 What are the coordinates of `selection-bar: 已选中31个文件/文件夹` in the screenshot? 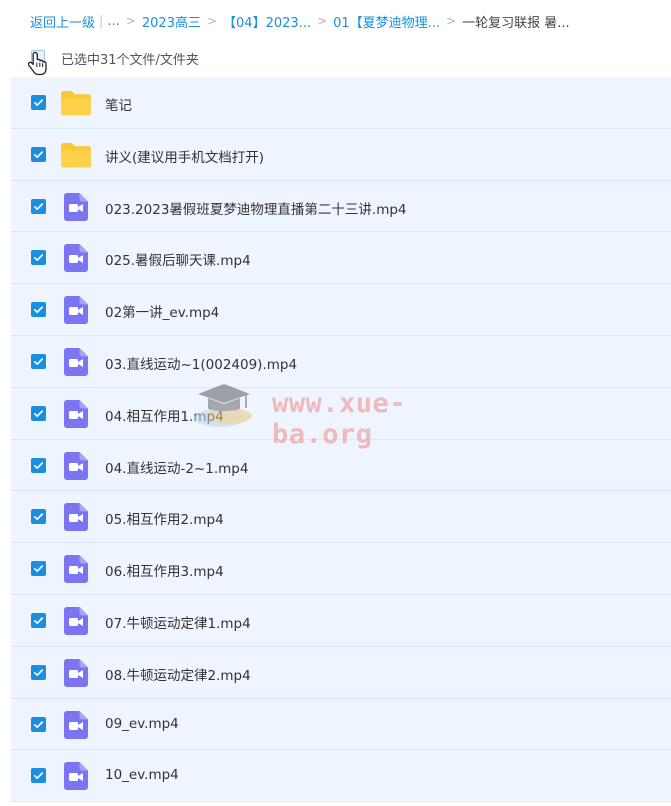 It's located at (335, 58).